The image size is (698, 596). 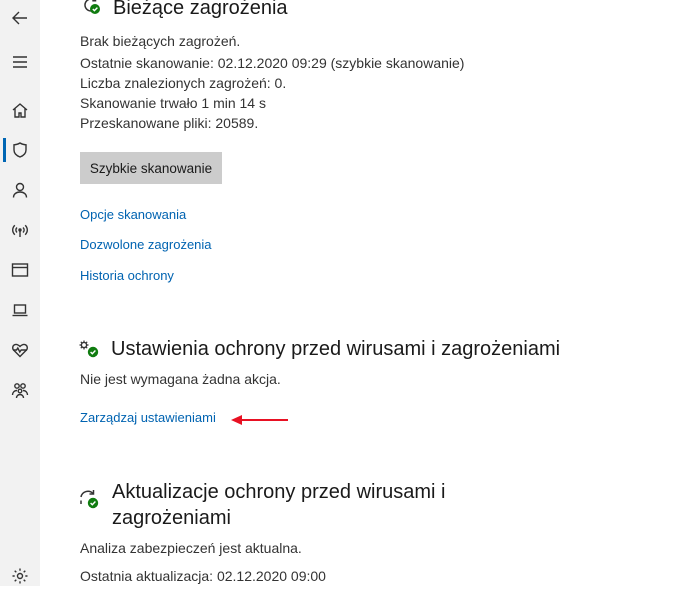 What do you see at coordinates (146, 245) in the screenshot?
I see `allowed-threats-link: Dozwolone zagrożenia` at bounding box center [146, 245].